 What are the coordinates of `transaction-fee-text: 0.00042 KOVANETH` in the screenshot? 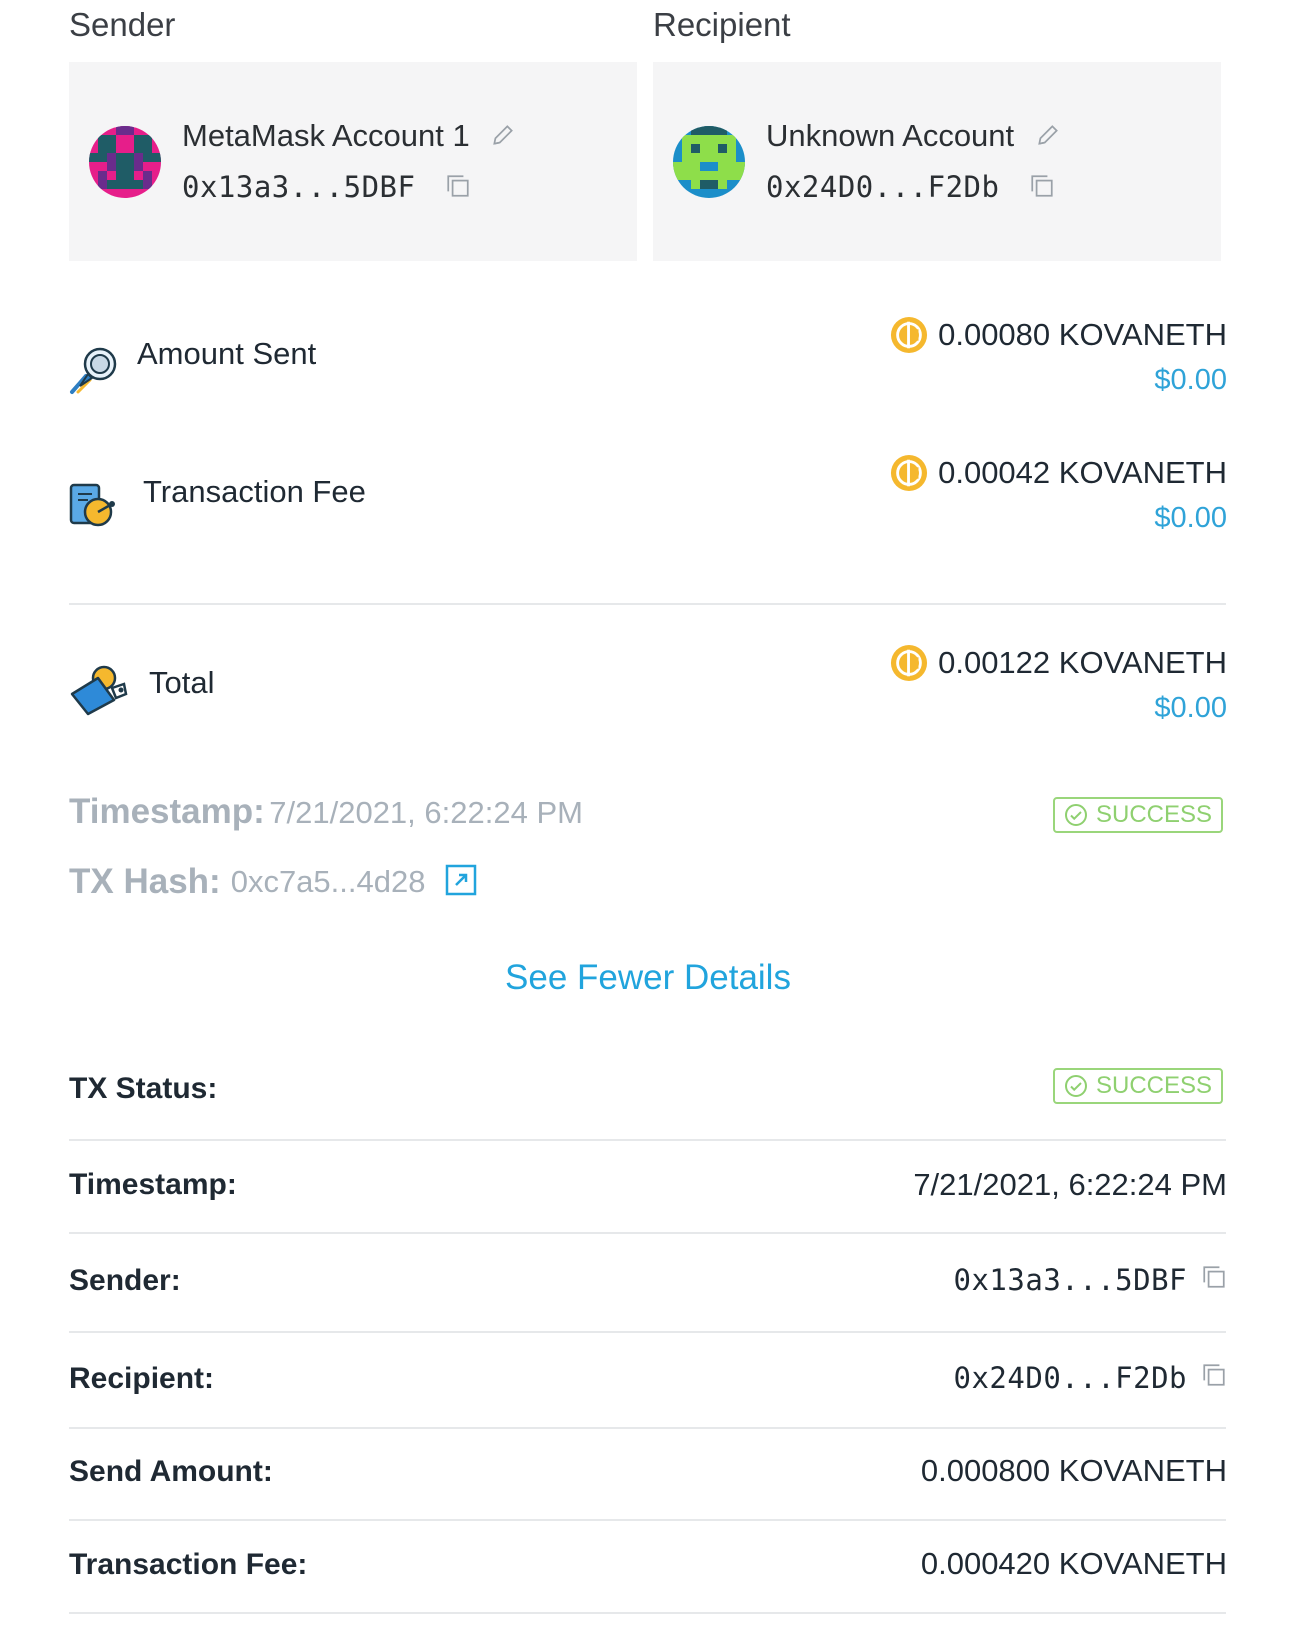 It's located at (1082, 472).